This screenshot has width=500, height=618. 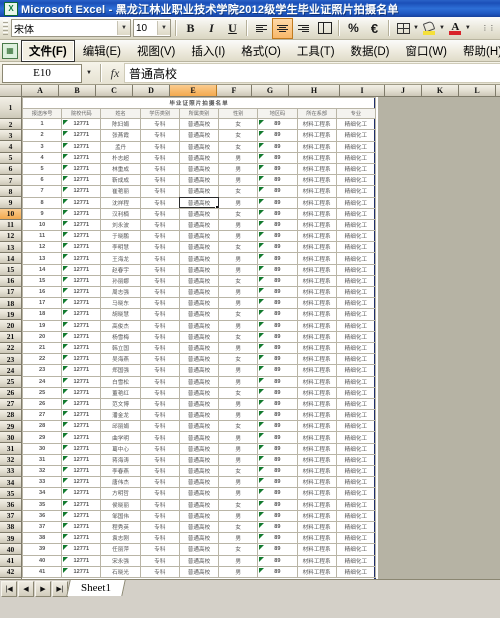 I want to click on menu-insert: 插入(I), so click(x=208, y=51).